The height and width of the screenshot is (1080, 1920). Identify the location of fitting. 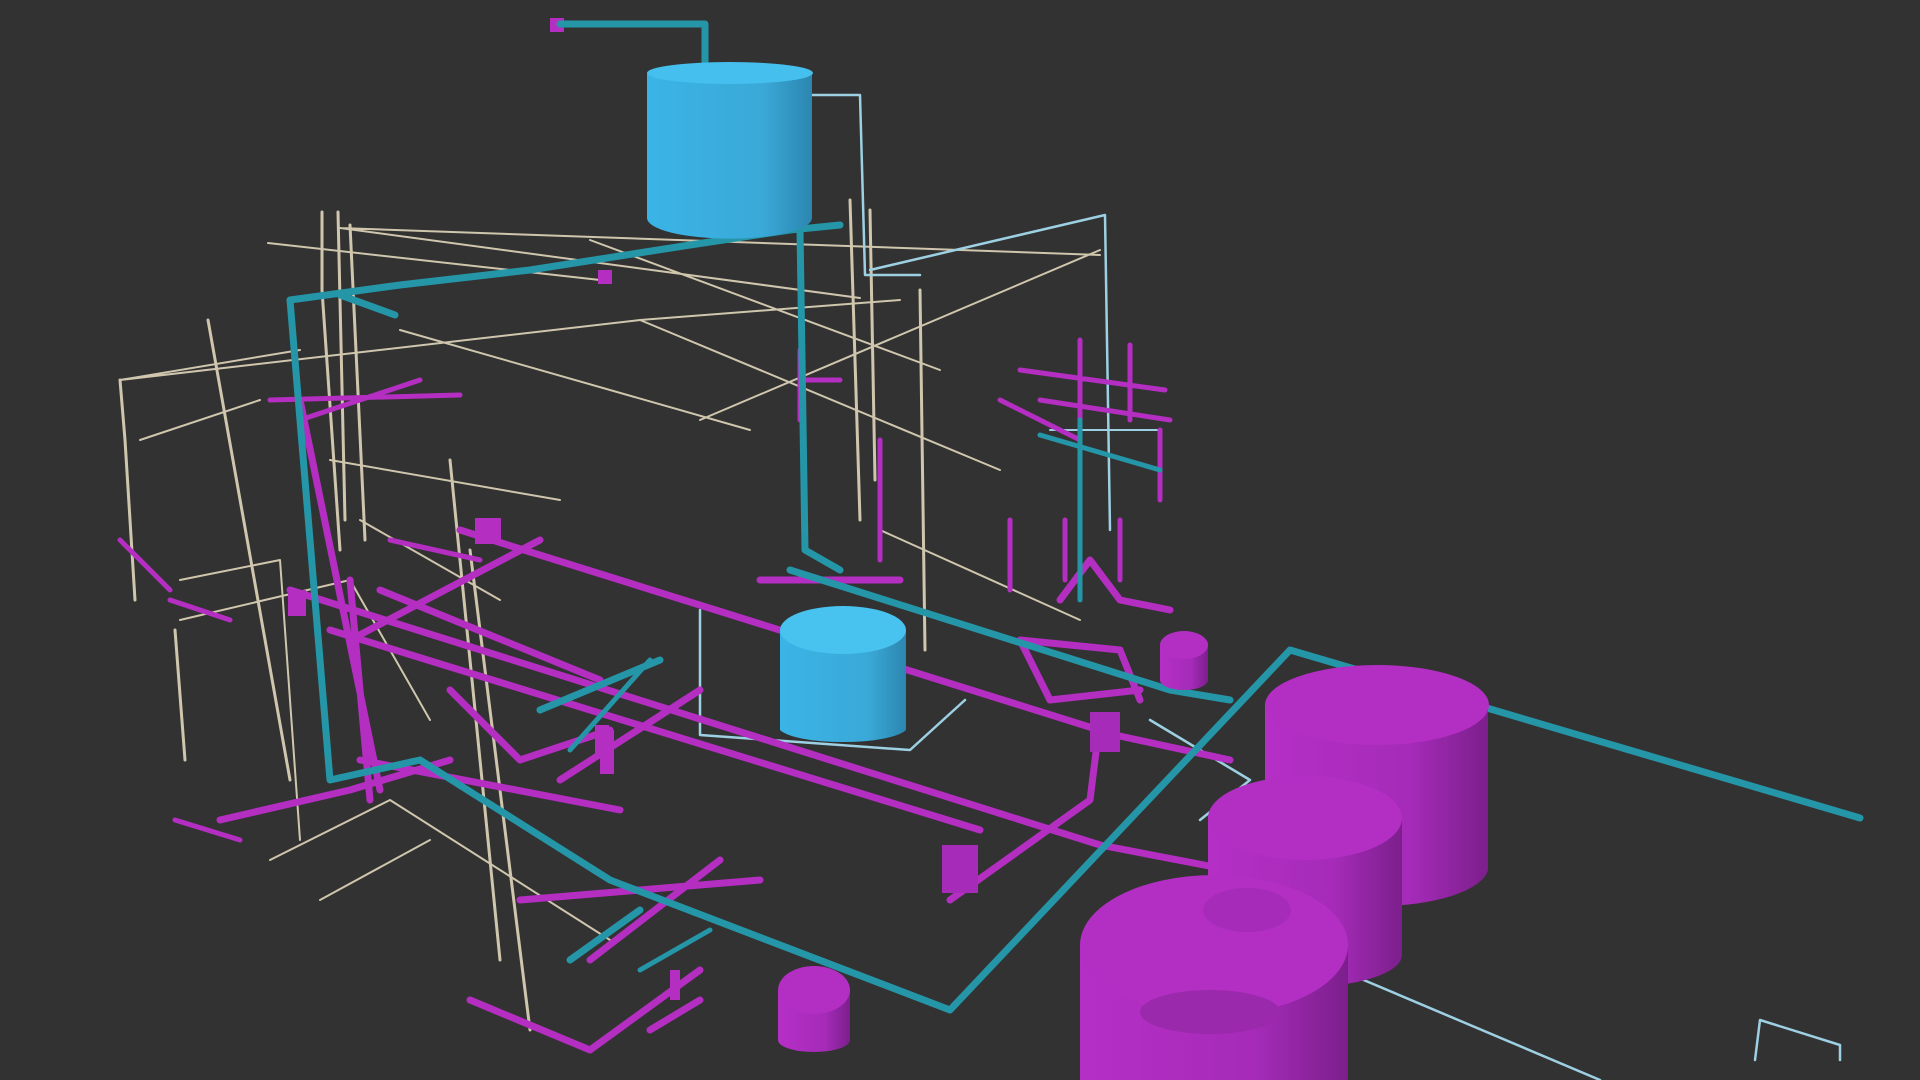
(297, 603).